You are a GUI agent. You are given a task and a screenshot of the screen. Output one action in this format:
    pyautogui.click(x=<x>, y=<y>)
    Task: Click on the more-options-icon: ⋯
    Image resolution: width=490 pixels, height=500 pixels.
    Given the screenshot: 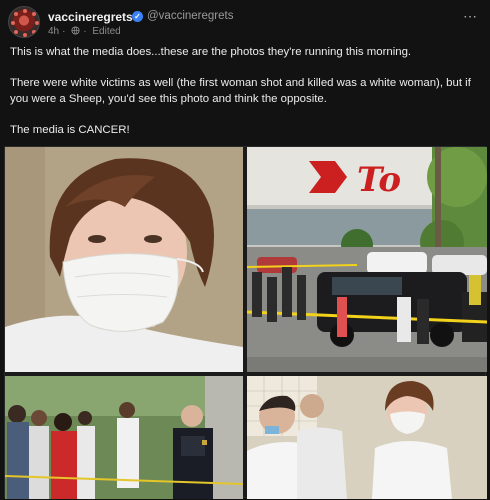 What is the action you would take?
    pyautogui.click(x=470, y=16)
    